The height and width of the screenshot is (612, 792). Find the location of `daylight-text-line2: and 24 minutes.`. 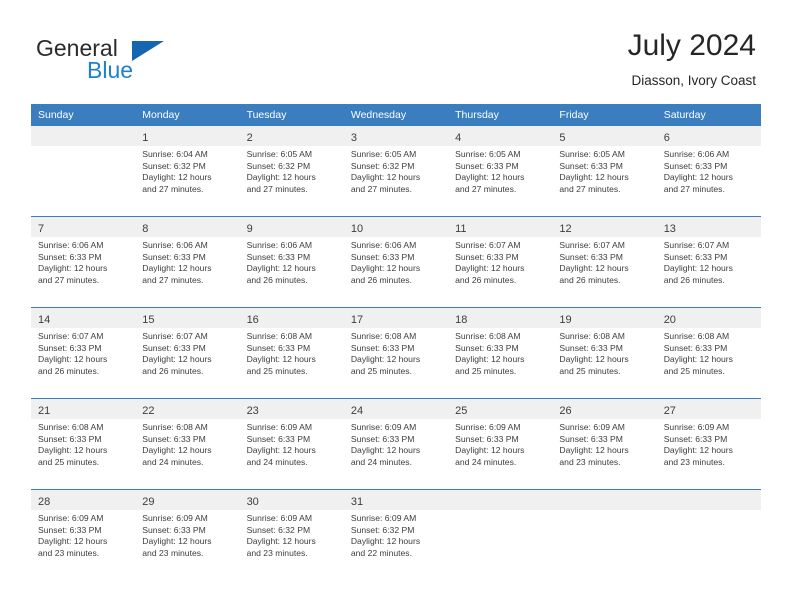

daylight-text-line2: and 24 minutes. is located at coordinates (173, 461).